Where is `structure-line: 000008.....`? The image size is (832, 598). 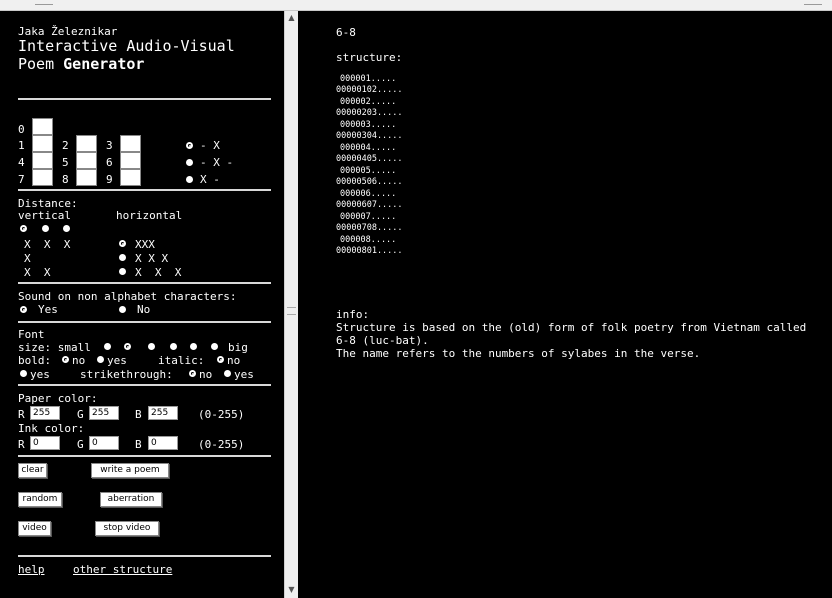 structure-line: 000008..... is located at coordinates (368, 240).